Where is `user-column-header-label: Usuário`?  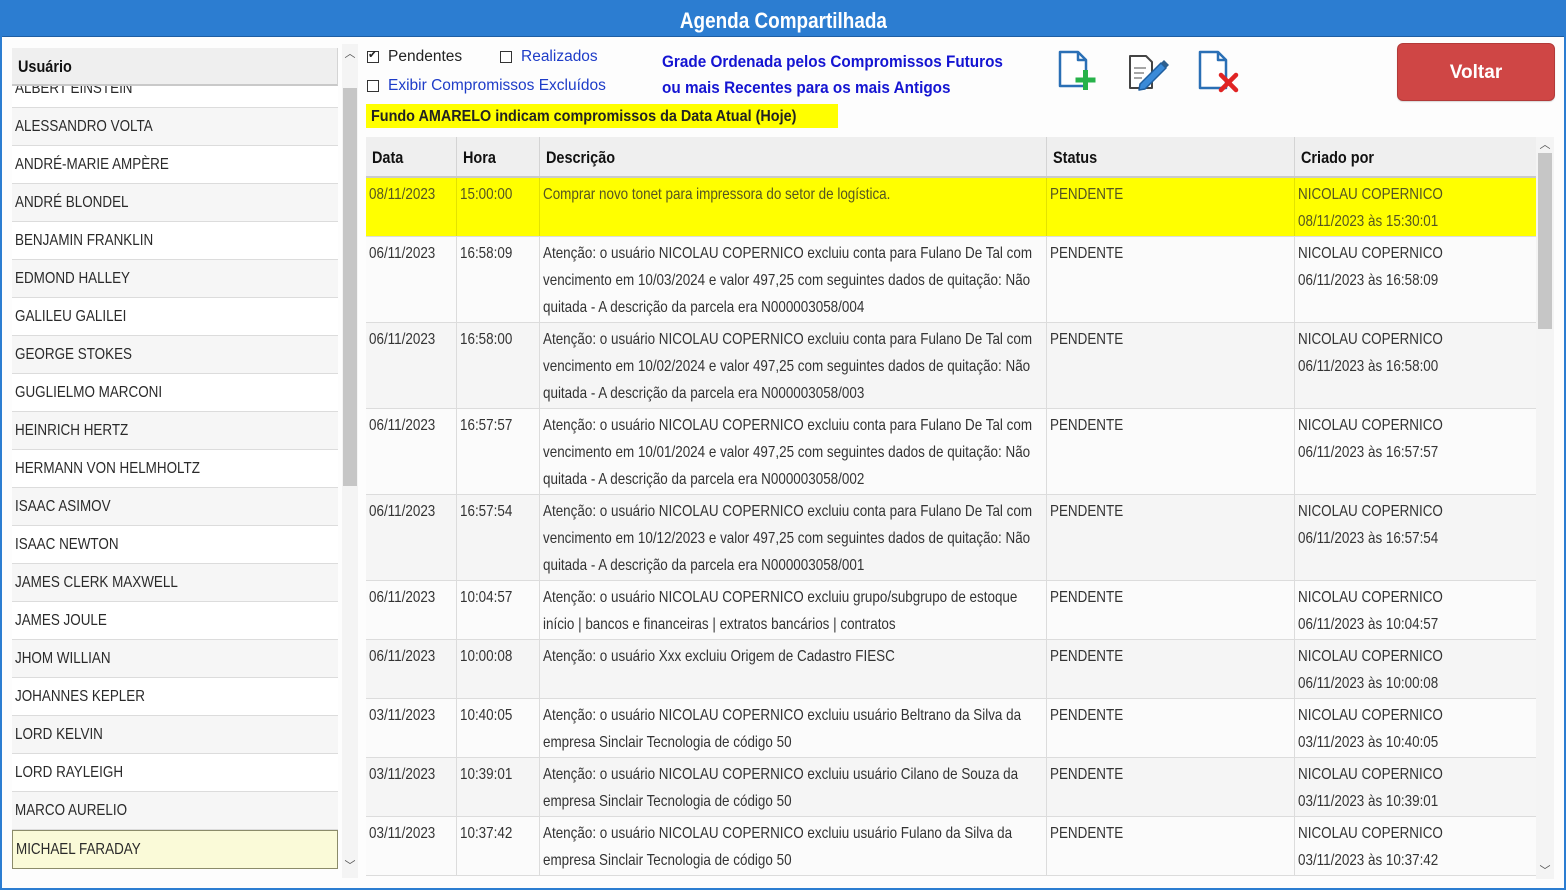
user-column-header-label: Usuário is located at coordinates (45, 66).